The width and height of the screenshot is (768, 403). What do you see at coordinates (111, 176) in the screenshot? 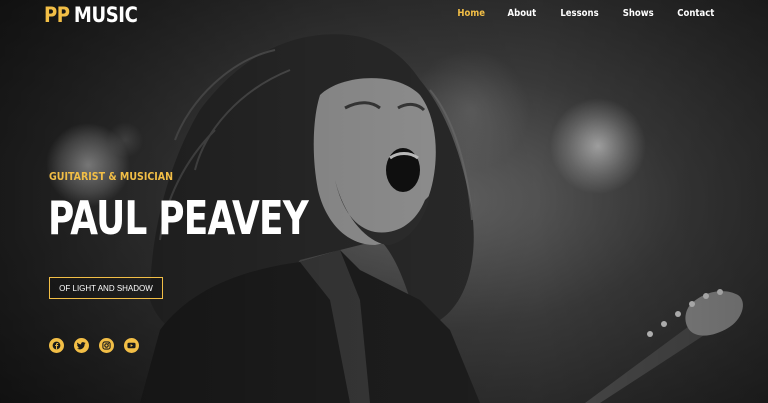
I see `hero-tagline: GUITARIST & MUSICIAN` at bounding box center [111, 176].